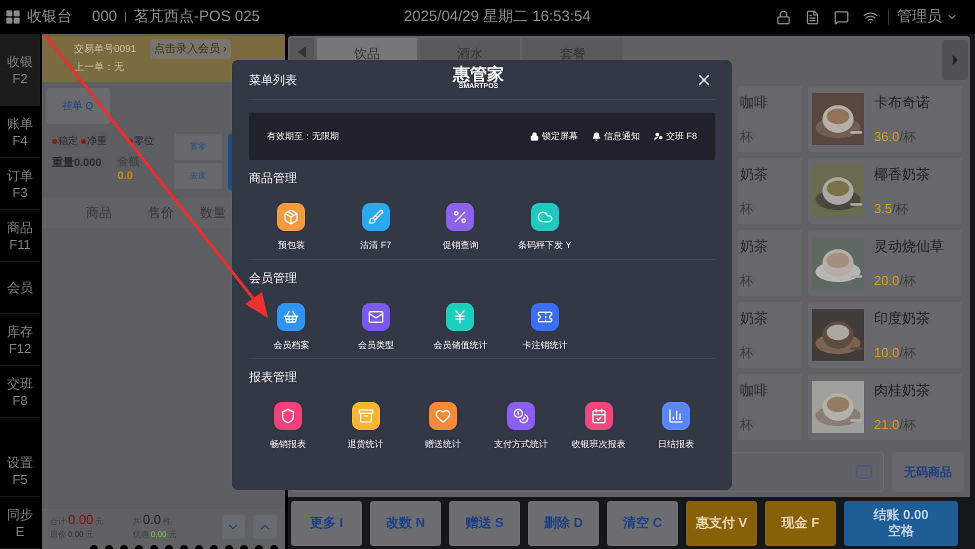  What do you see at coordinates (99, 67) in the screenshot?
I see `last-order: 上一单：无` at bounding box center [99, 67].